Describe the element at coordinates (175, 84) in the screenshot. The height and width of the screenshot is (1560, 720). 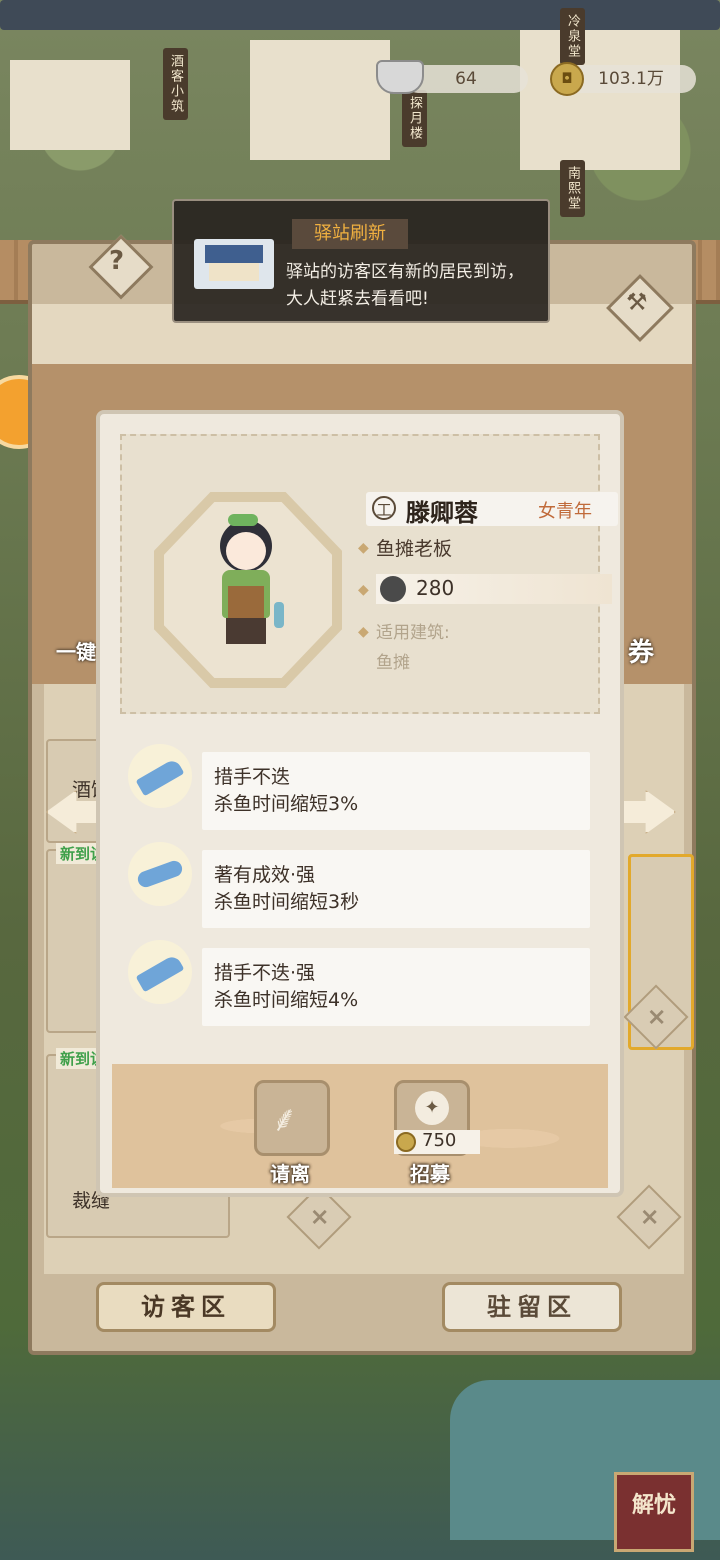
I see `building-sign: 酒客小筑` at that location.